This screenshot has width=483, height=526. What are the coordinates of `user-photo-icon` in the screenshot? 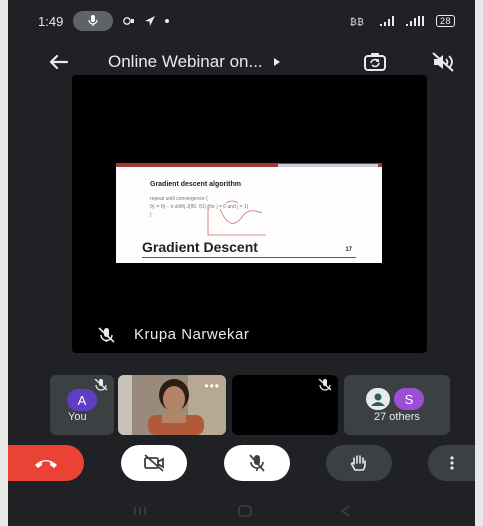 It's located at (378, 399).